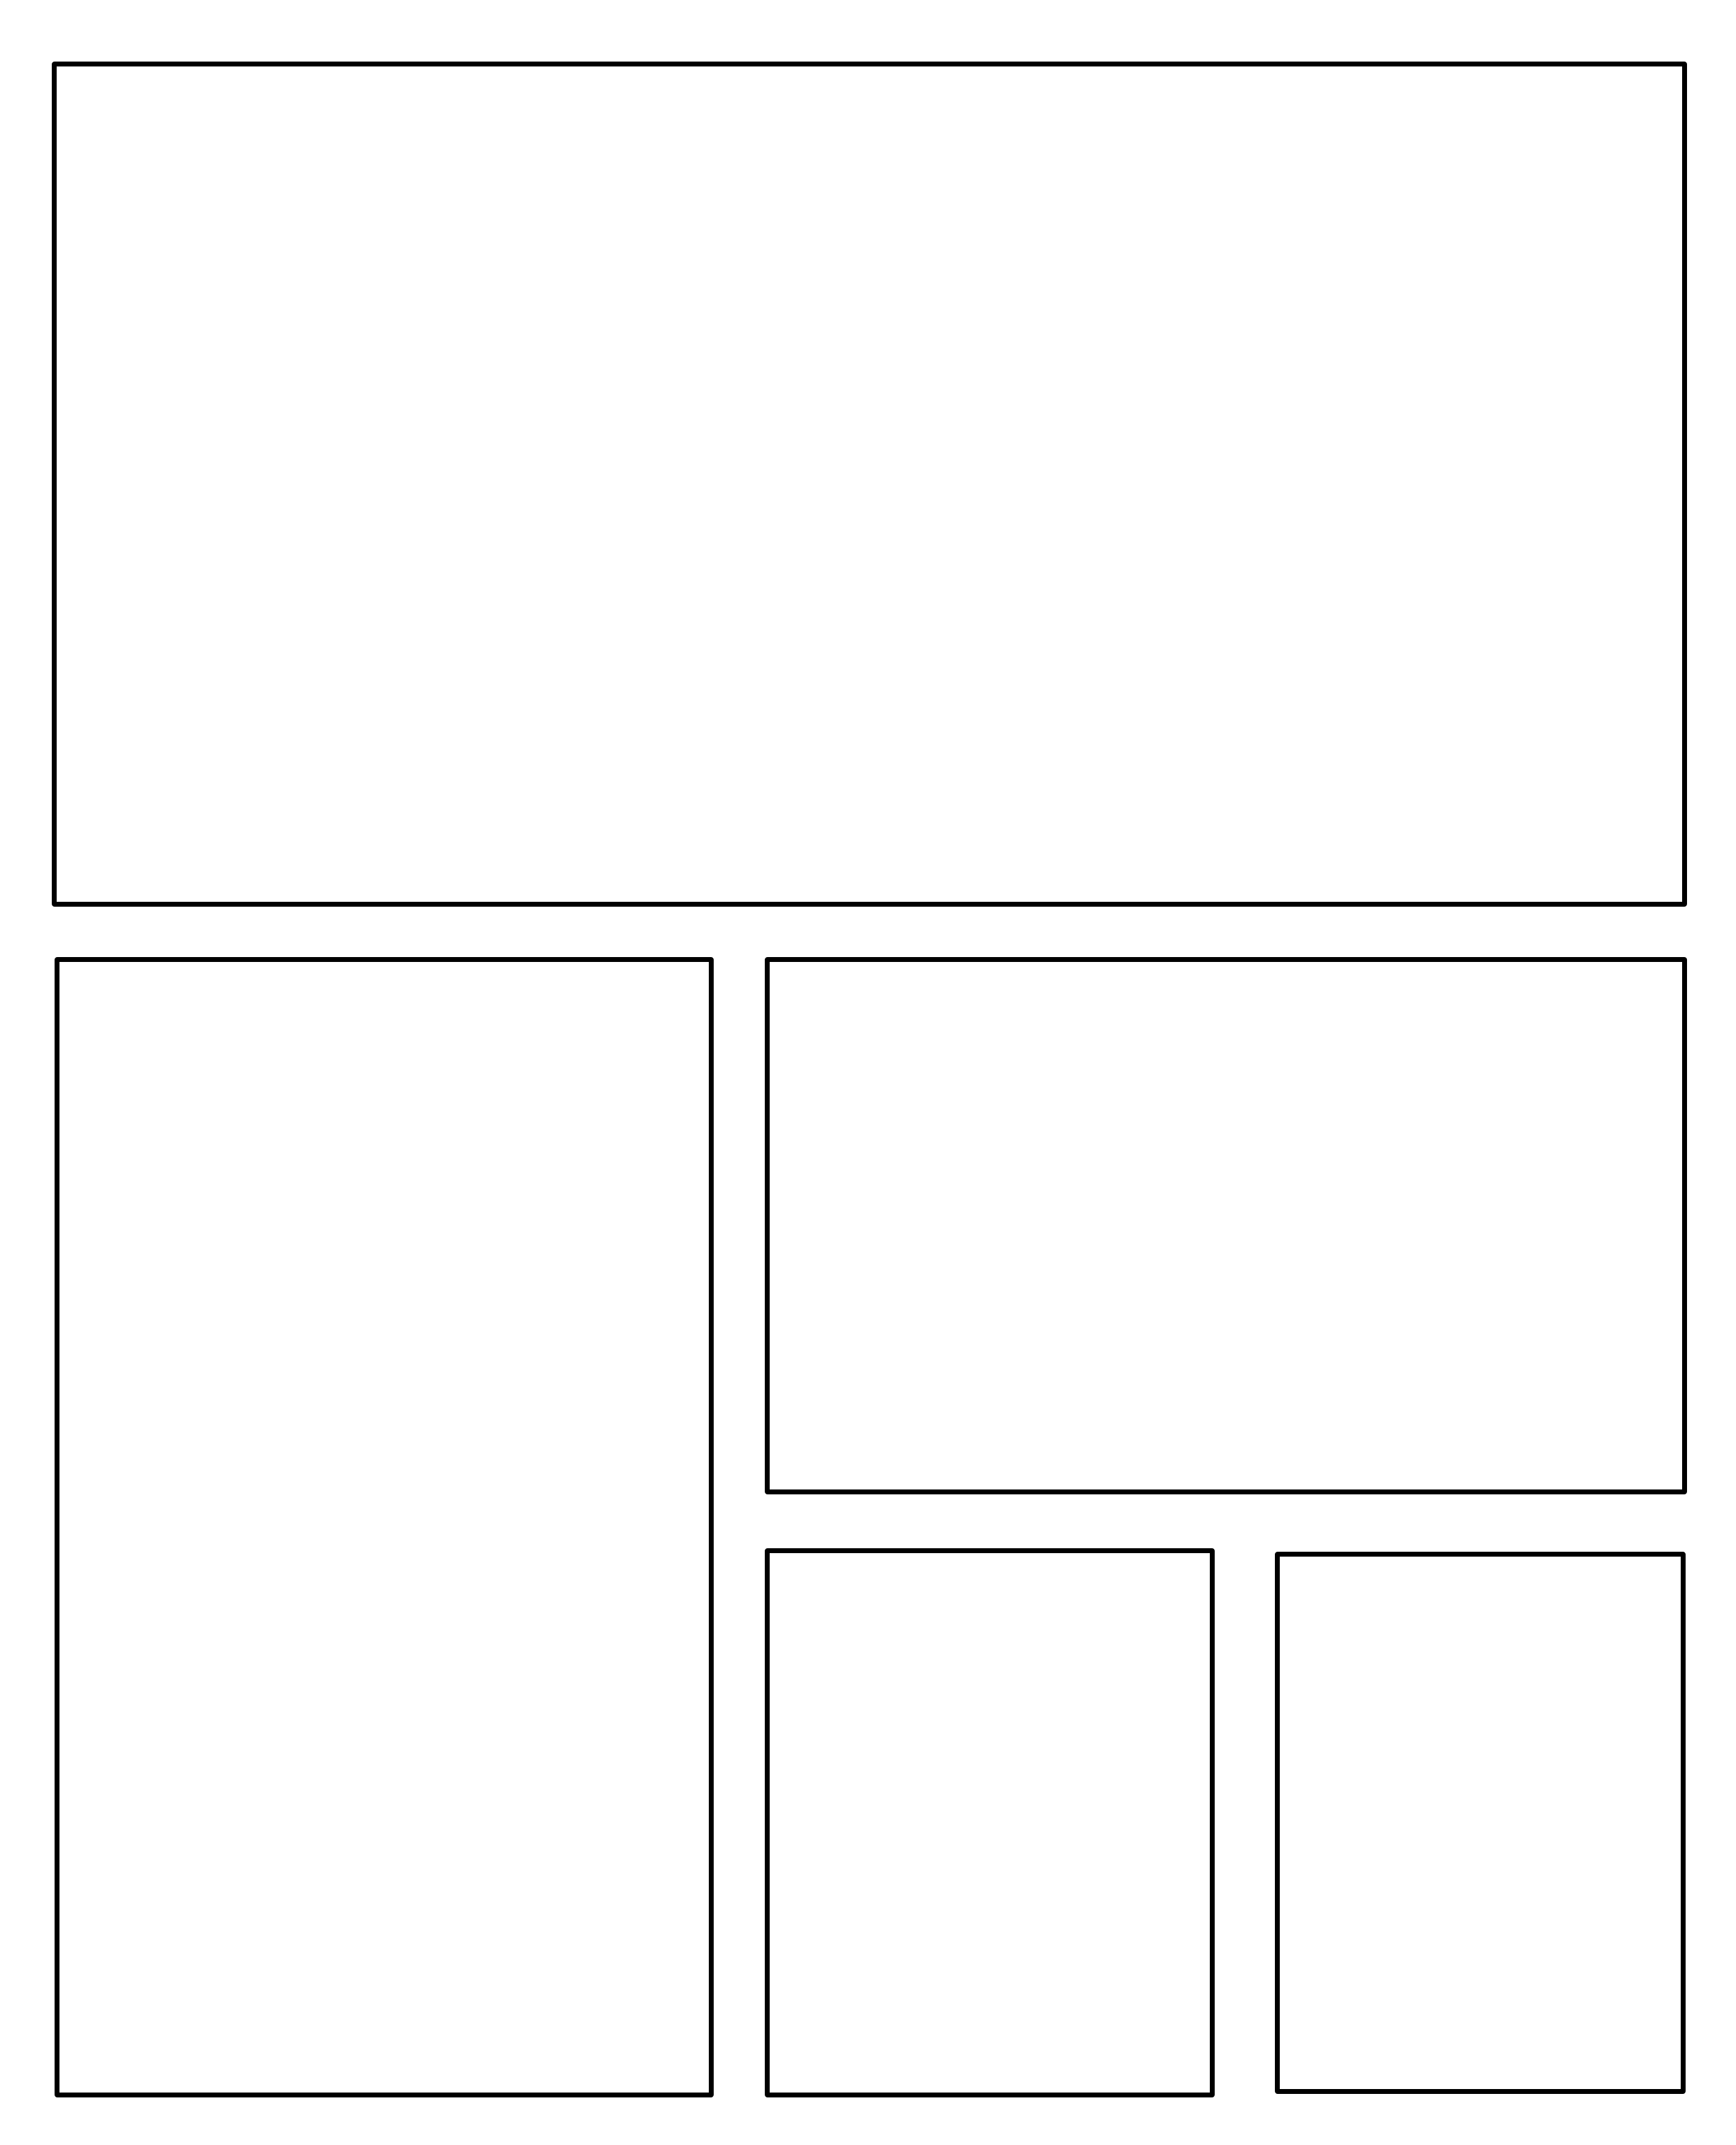 This screenshot has width=1736, height=2145. Describe the element at coordinates (1226, 1225) in the screenshot. I see `panel-right-wide` at that location.